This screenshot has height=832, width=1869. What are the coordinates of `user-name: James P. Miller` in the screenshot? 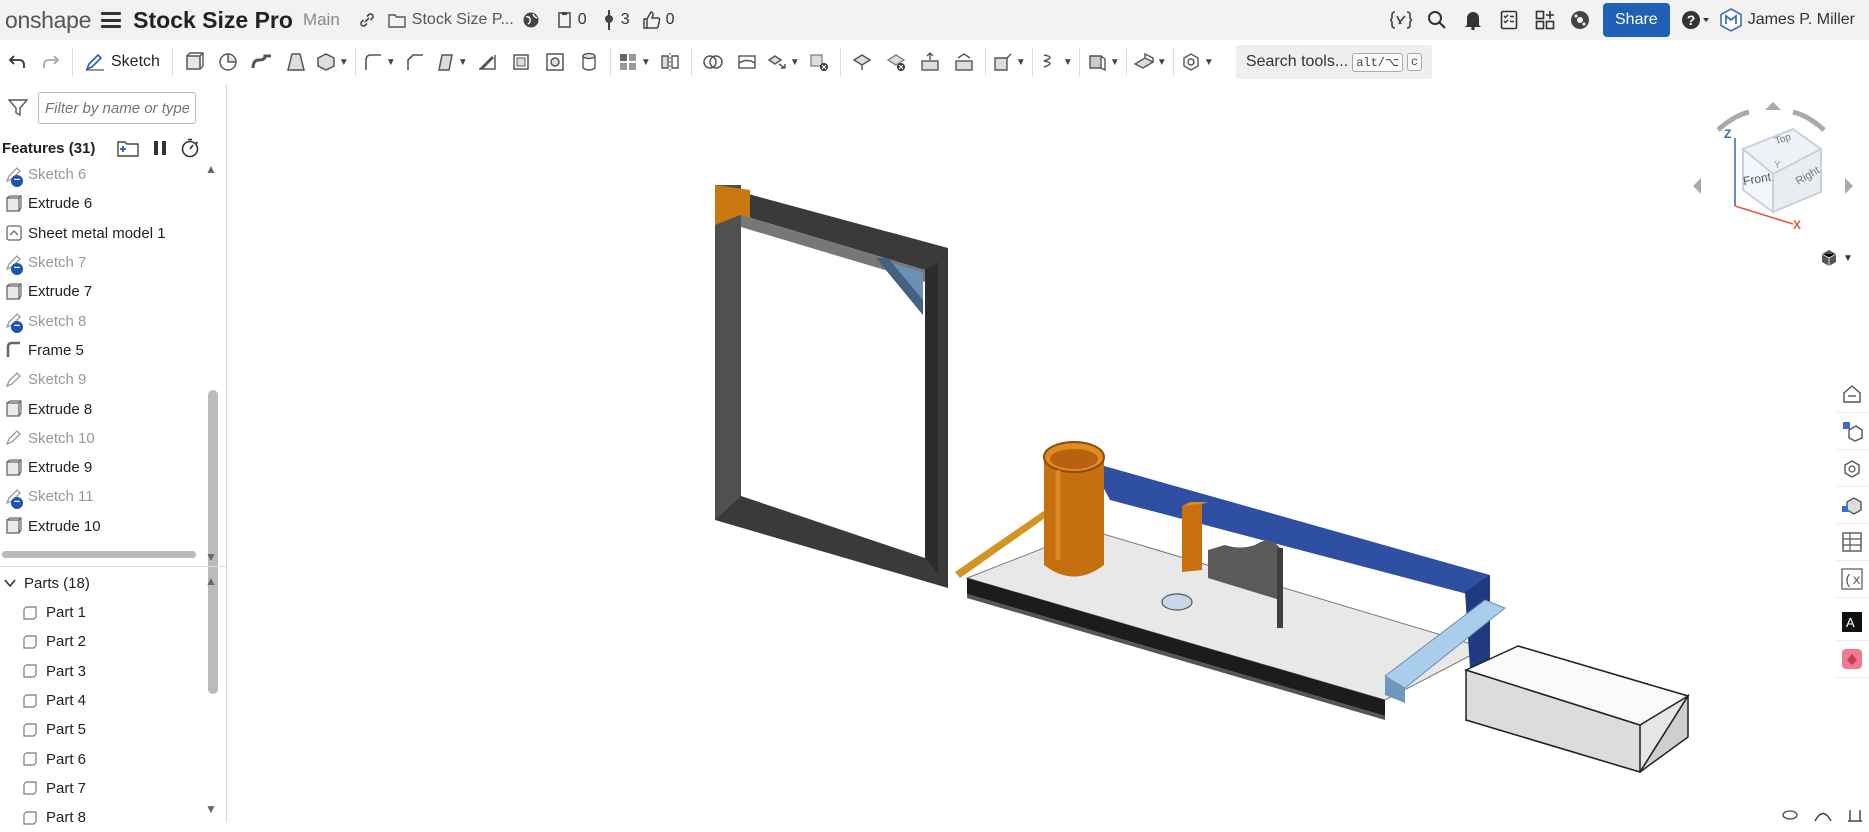 It's located at (1801, 20).